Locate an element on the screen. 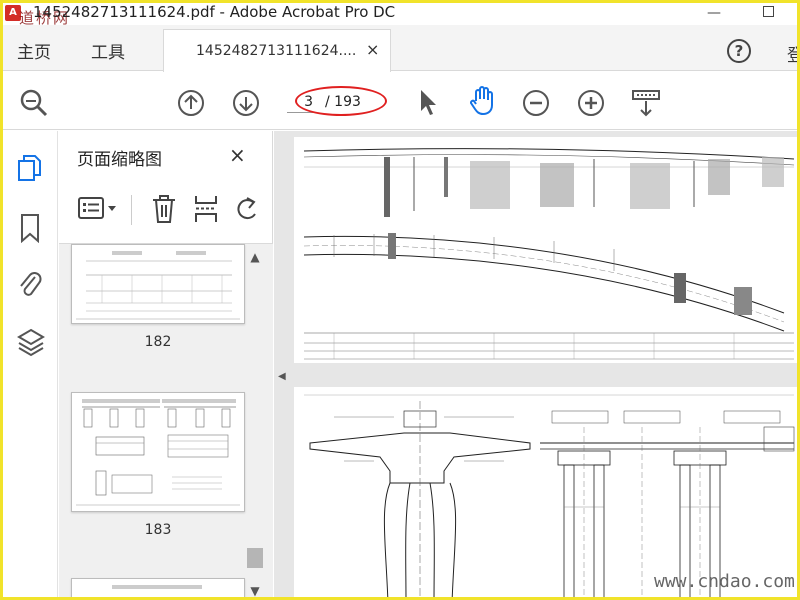  delete-icon is located at coordinates (164, 209).